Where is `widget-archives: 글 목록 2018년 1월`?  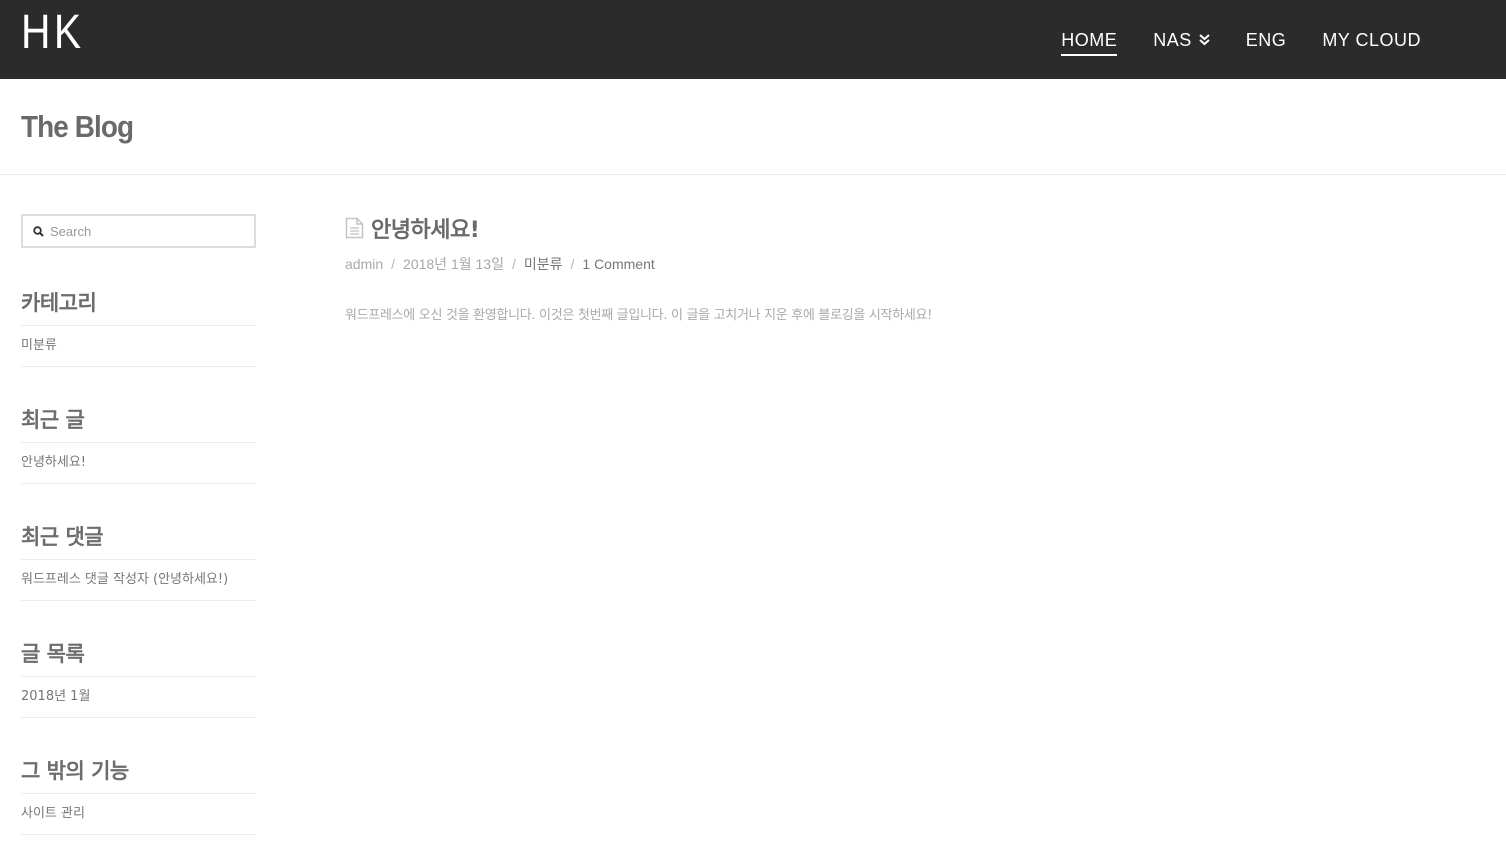
widget-archives: 글 목록 2018년 1월 is located at coordinates (138, 678).